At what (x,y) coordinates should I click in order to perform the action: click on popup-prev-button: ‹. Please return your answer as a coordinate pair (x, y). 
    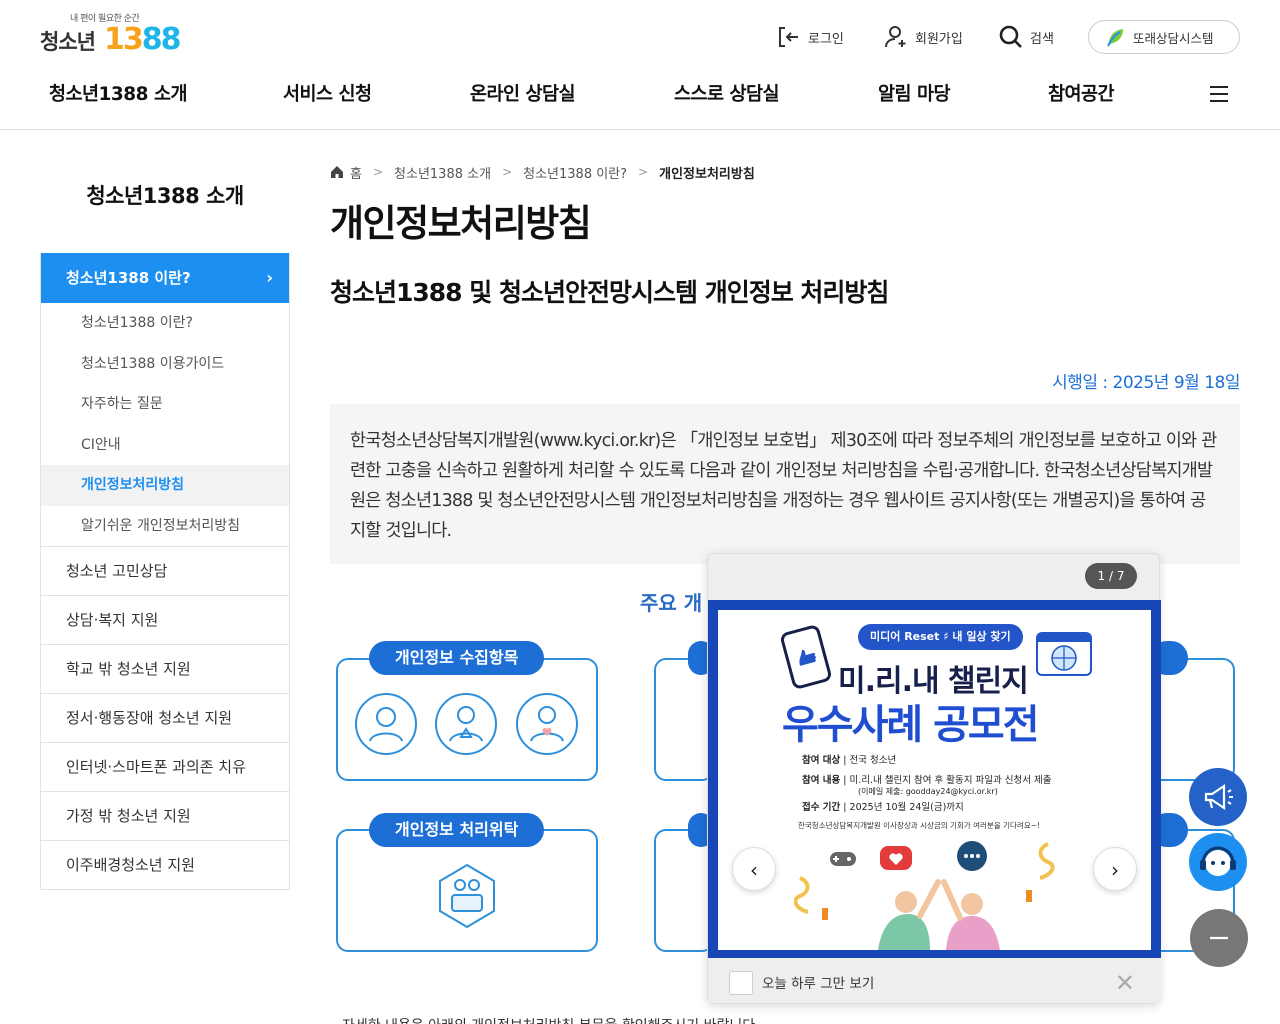
    Looking at the image, I should click on (754, 869).